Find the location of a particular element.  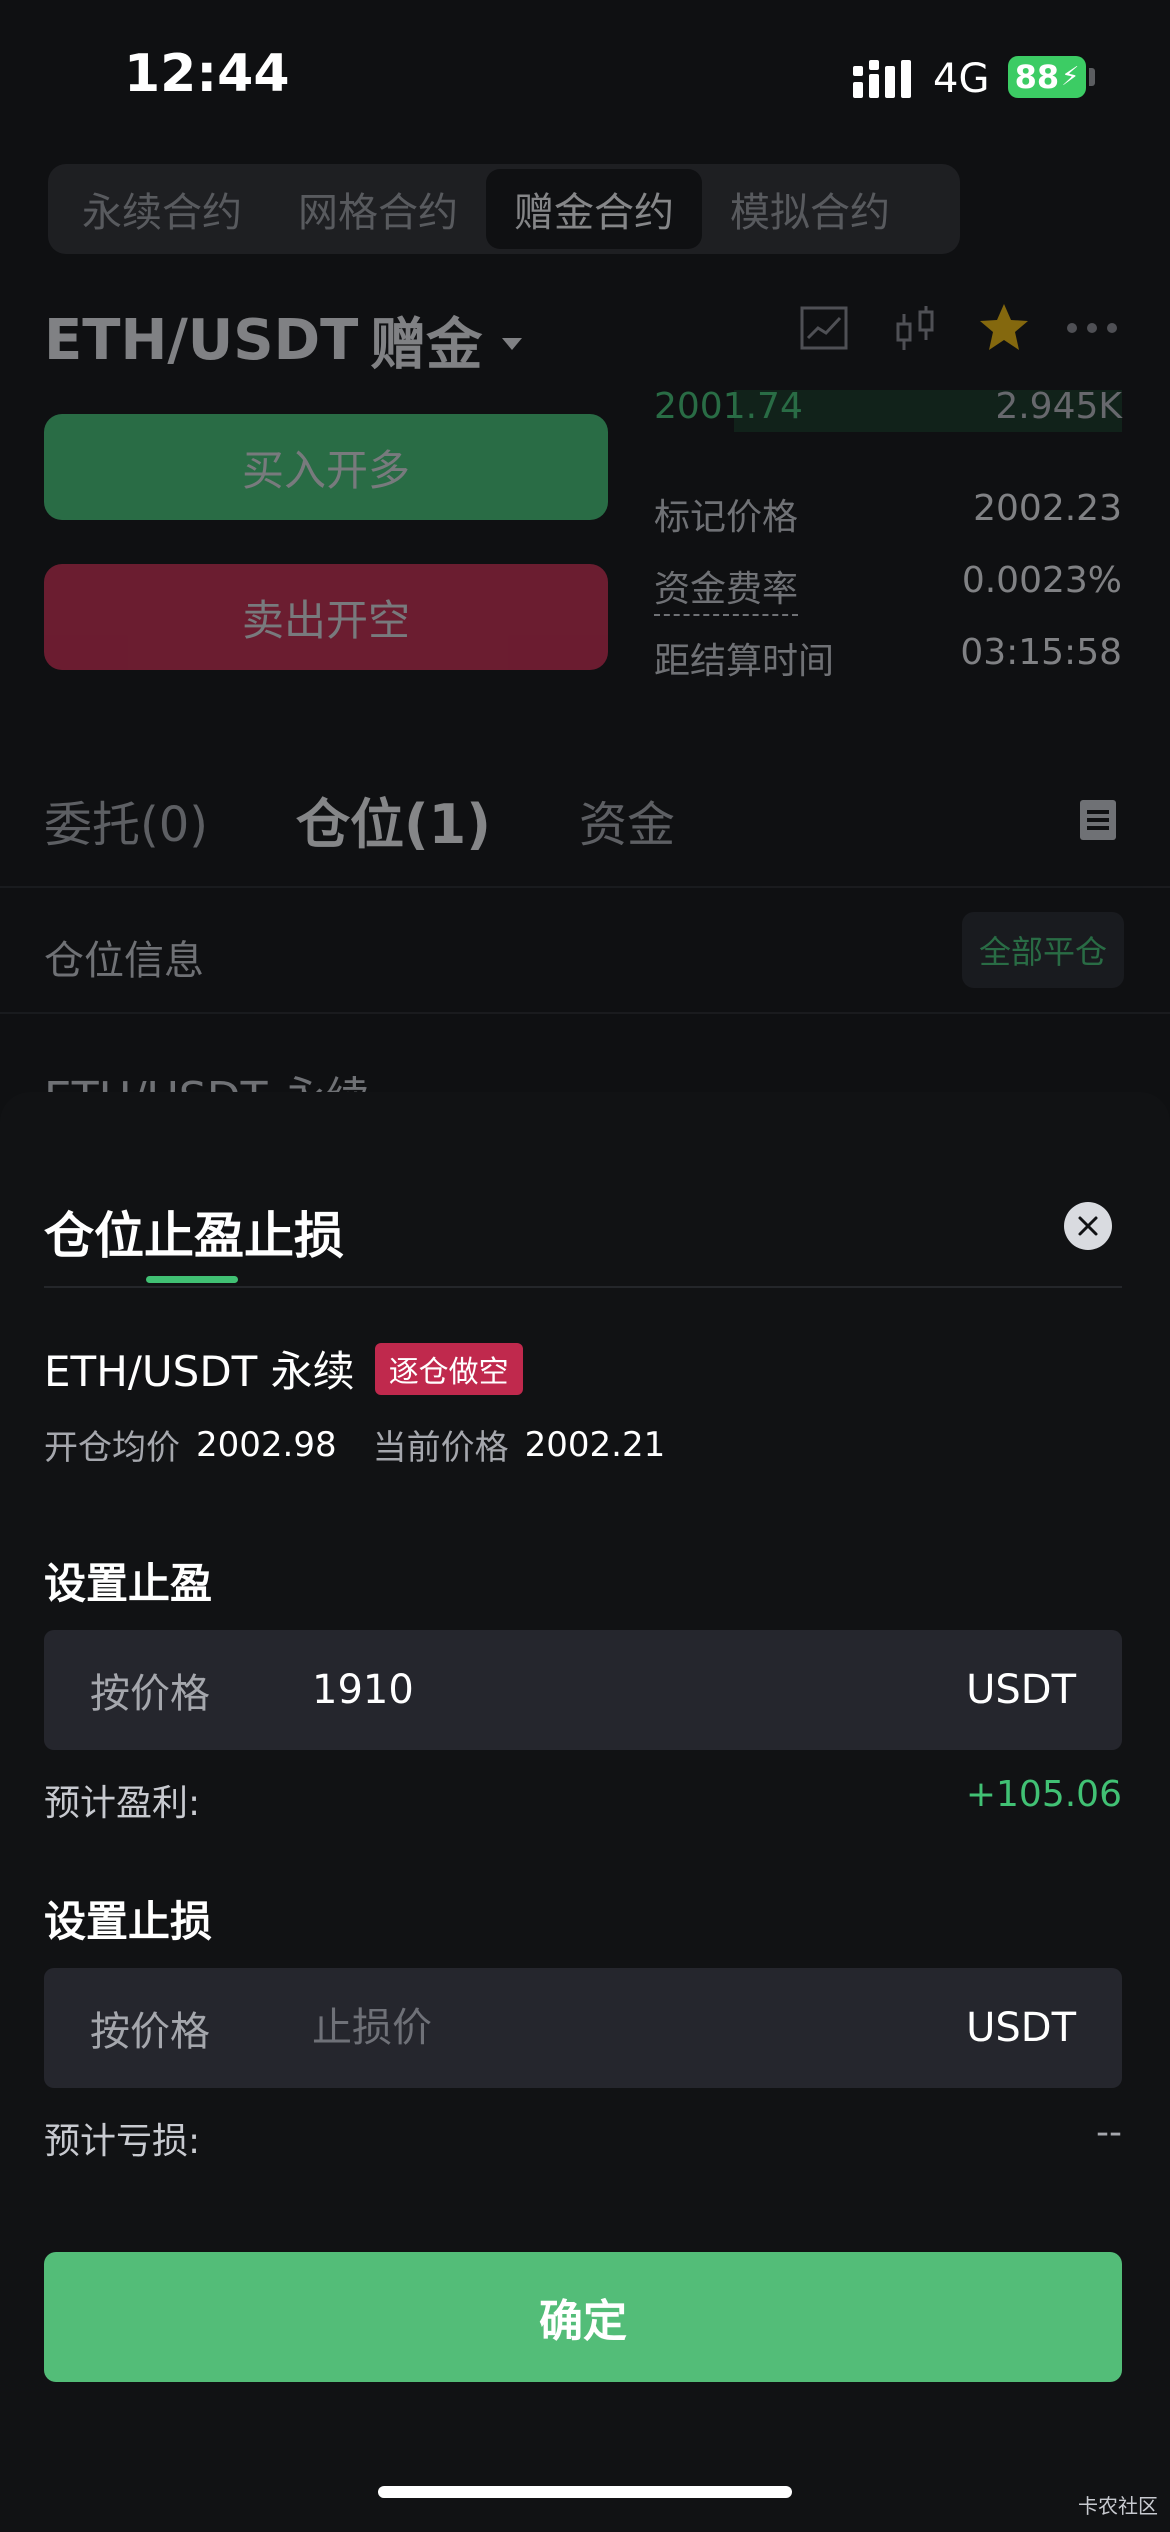

open-avg-label: 开仓均价 is located at coordinates (112, 1448).